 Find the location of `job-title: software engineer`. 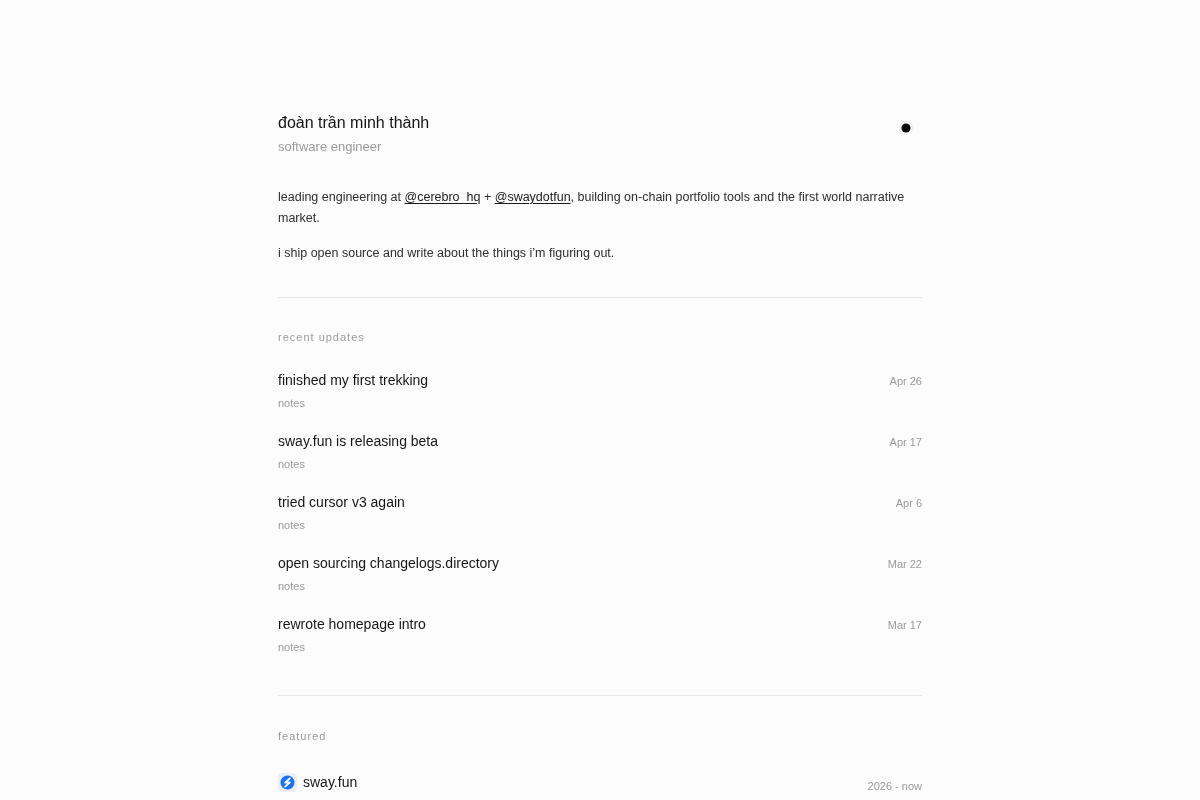

job-title: software engineer is located at coordinates (330, 147).